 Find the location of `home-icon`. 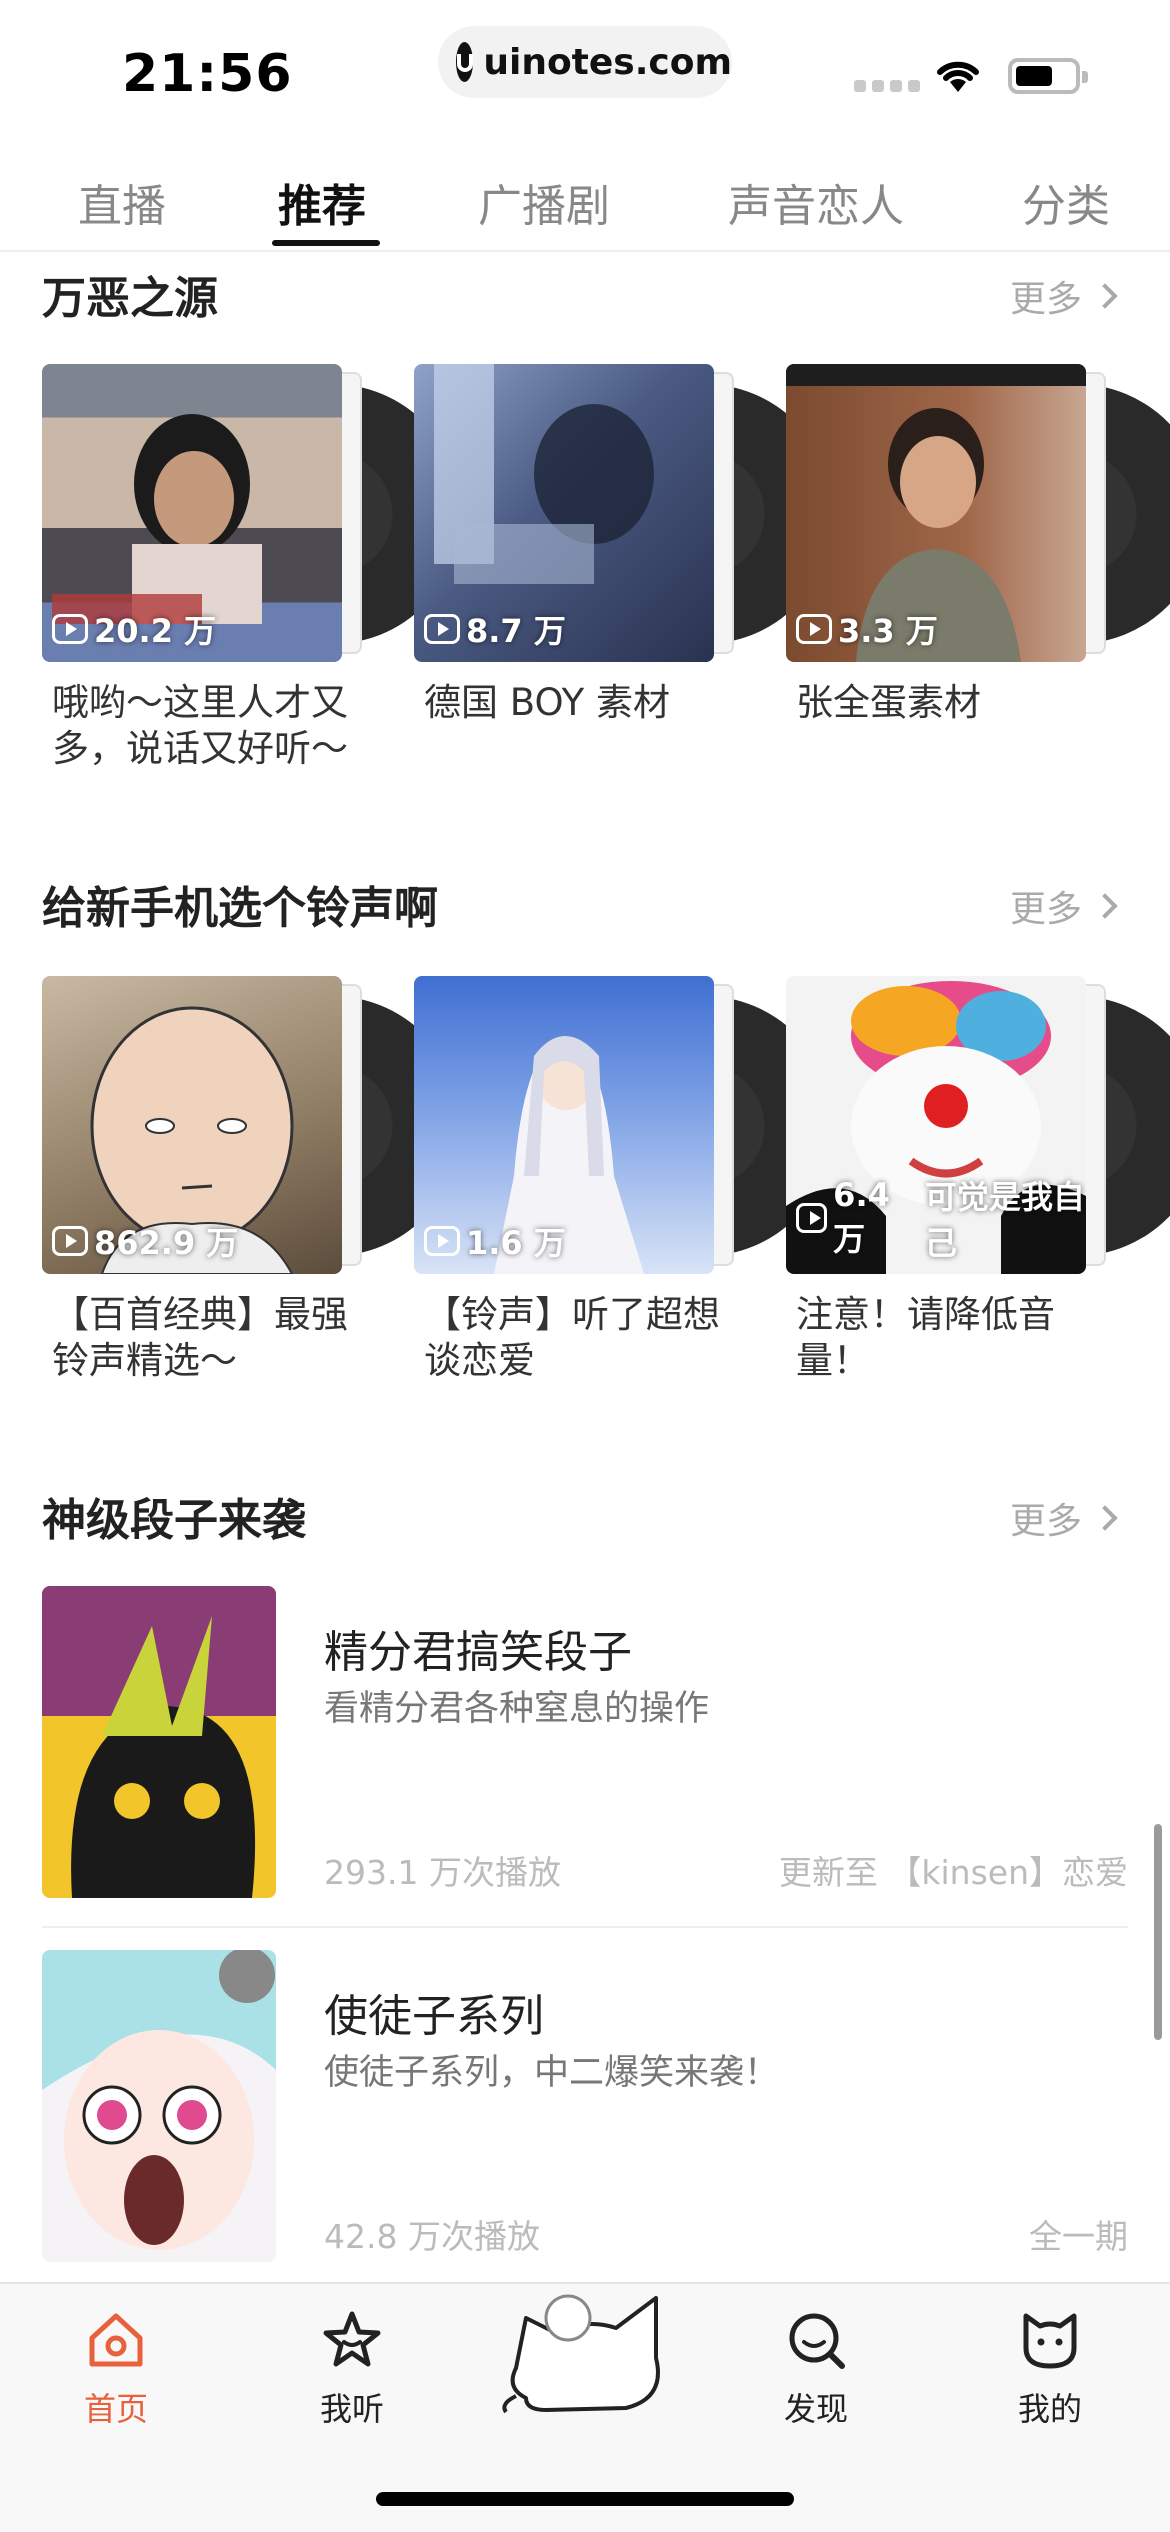

home-icon is located at coordinates (116, 2340).